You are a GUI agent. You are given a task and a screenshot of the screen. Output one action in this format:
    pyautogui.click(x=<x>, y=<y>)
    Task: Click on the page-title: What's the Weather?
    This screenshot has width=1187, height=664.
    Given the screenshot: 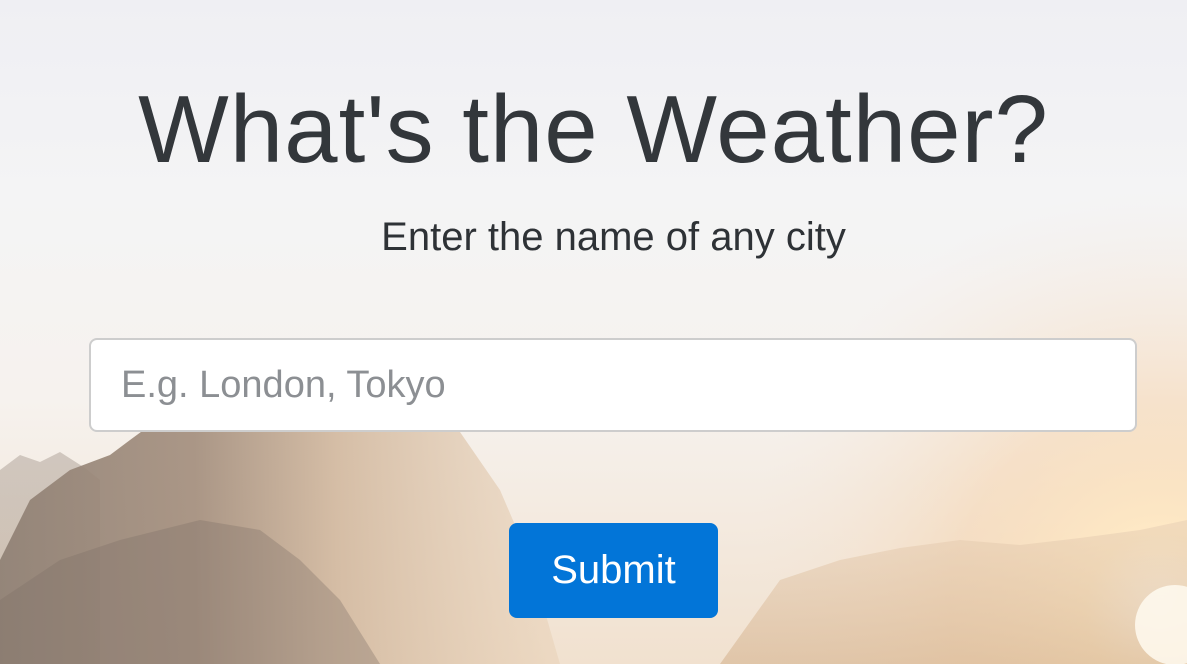 What is the action you would take?
    pyautogui.click(x=593, y=129)
    